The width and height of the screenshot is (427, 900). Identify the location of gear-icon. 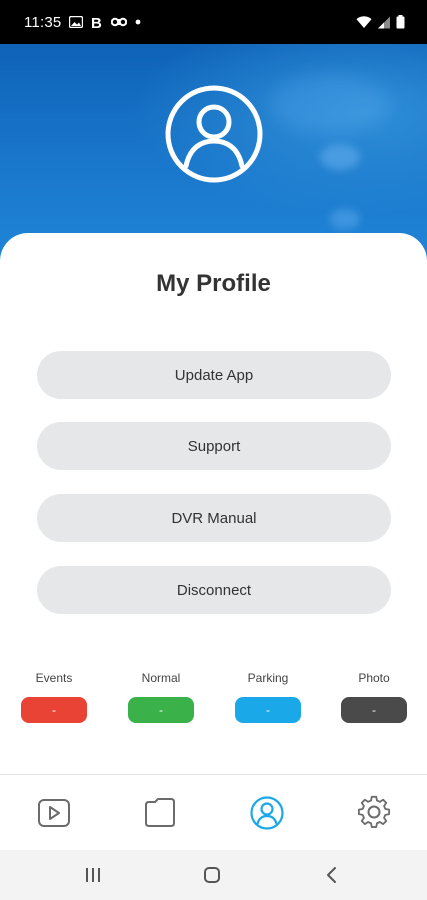
(374, 811).